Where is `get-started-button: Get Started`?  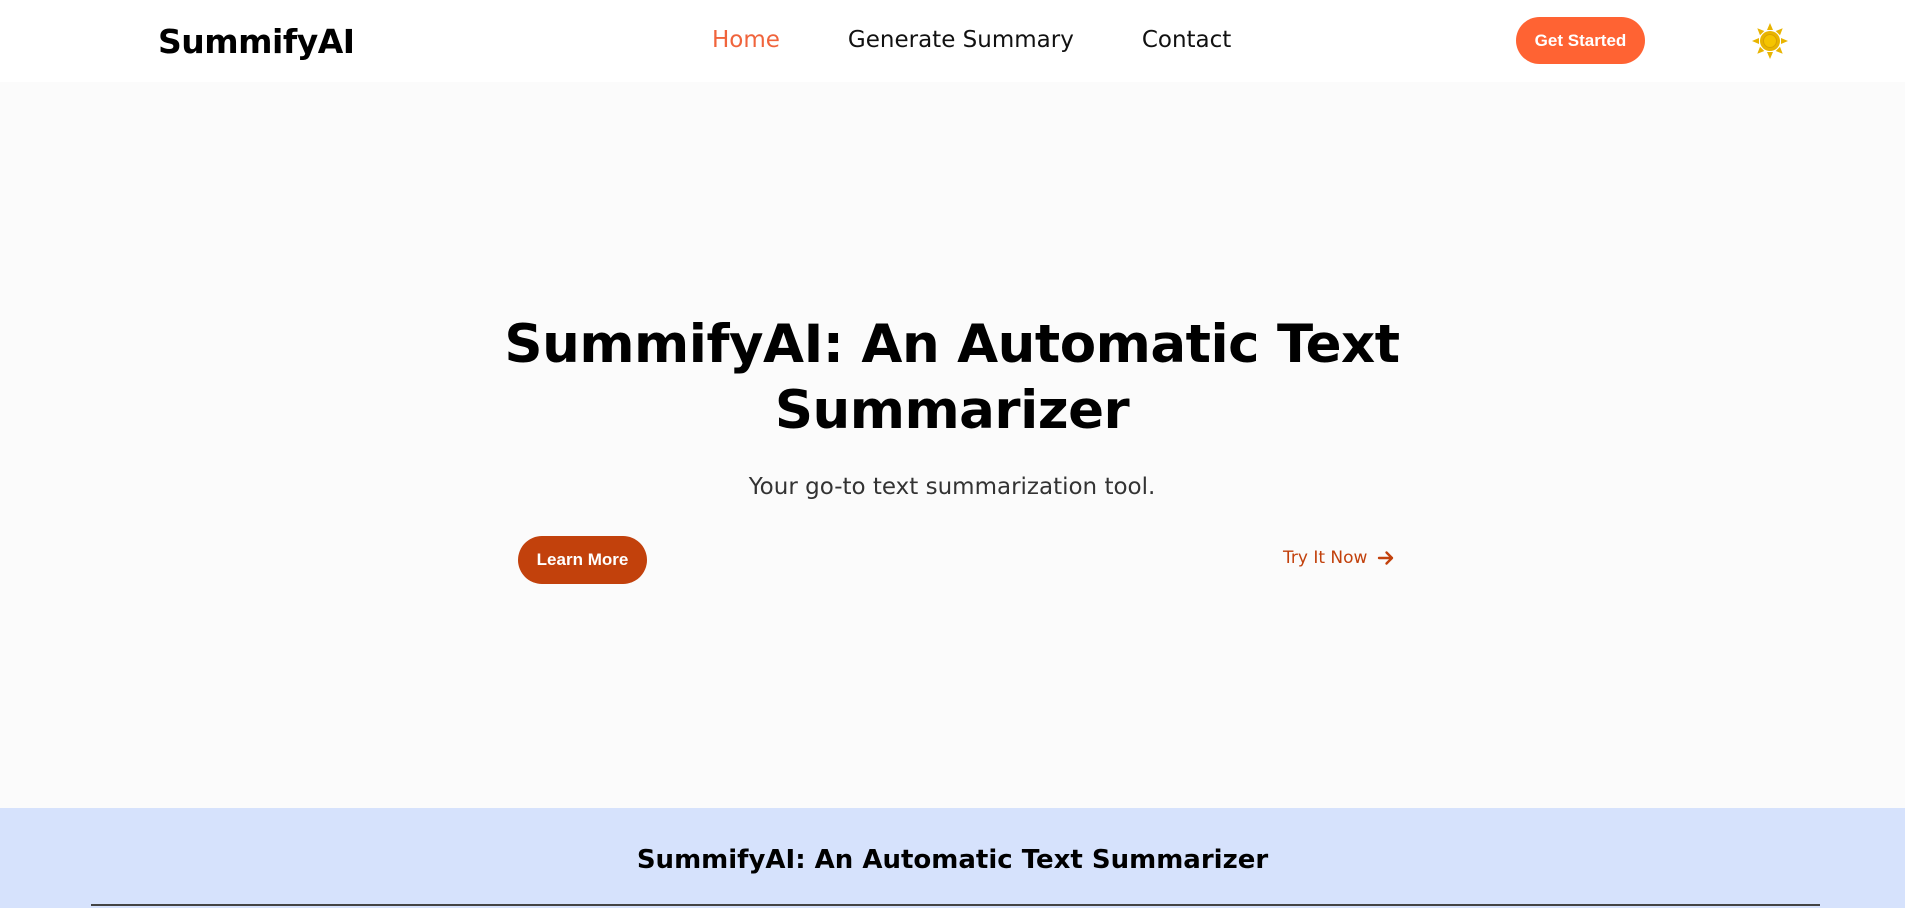
get-started-button: Get Started is located at coordinates (1580, 40).